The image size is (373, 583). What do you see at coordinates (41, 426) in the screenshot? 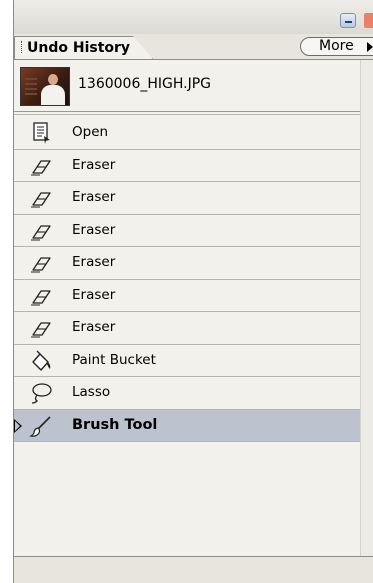
I see `brush-icon` at bounding box center [41, 426].